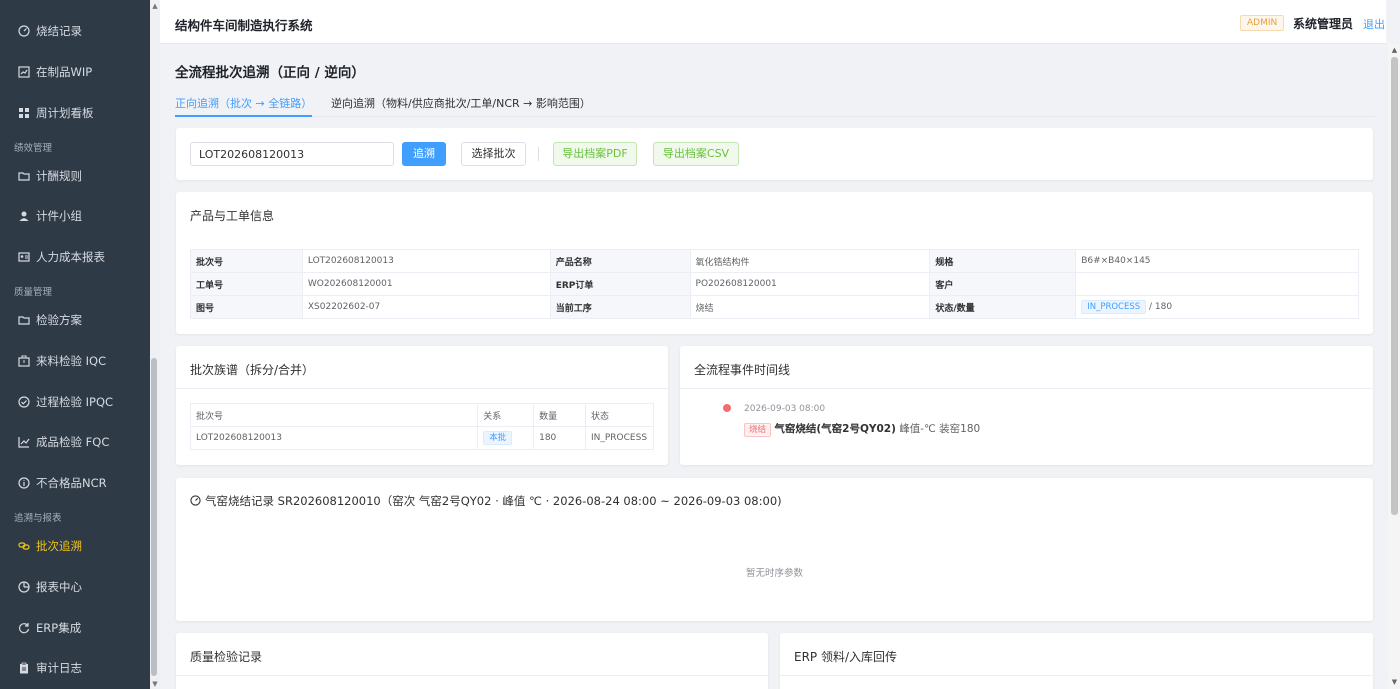 This screenshot has width=1400, height=689. What do you see at coordinates (24, 483) in the screenshot?
I see `info-icon` at bounding box center [24, 483].